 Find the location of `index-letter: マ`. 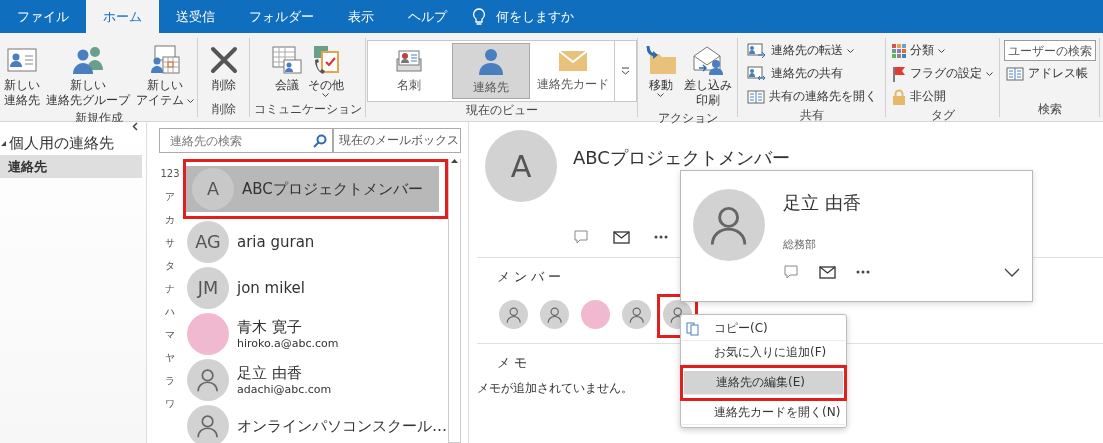

index-letter: マ is located at coordinates (170, 339).